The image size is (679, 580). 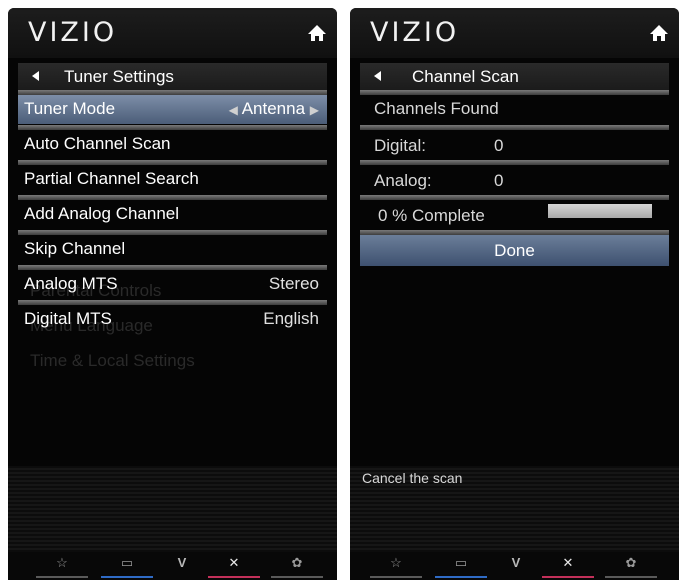 What do you see at coordinates (102, 213) in the screenshot?
I see `menu-item-label: Add Analog Channel` at bounding box center [102, 213].